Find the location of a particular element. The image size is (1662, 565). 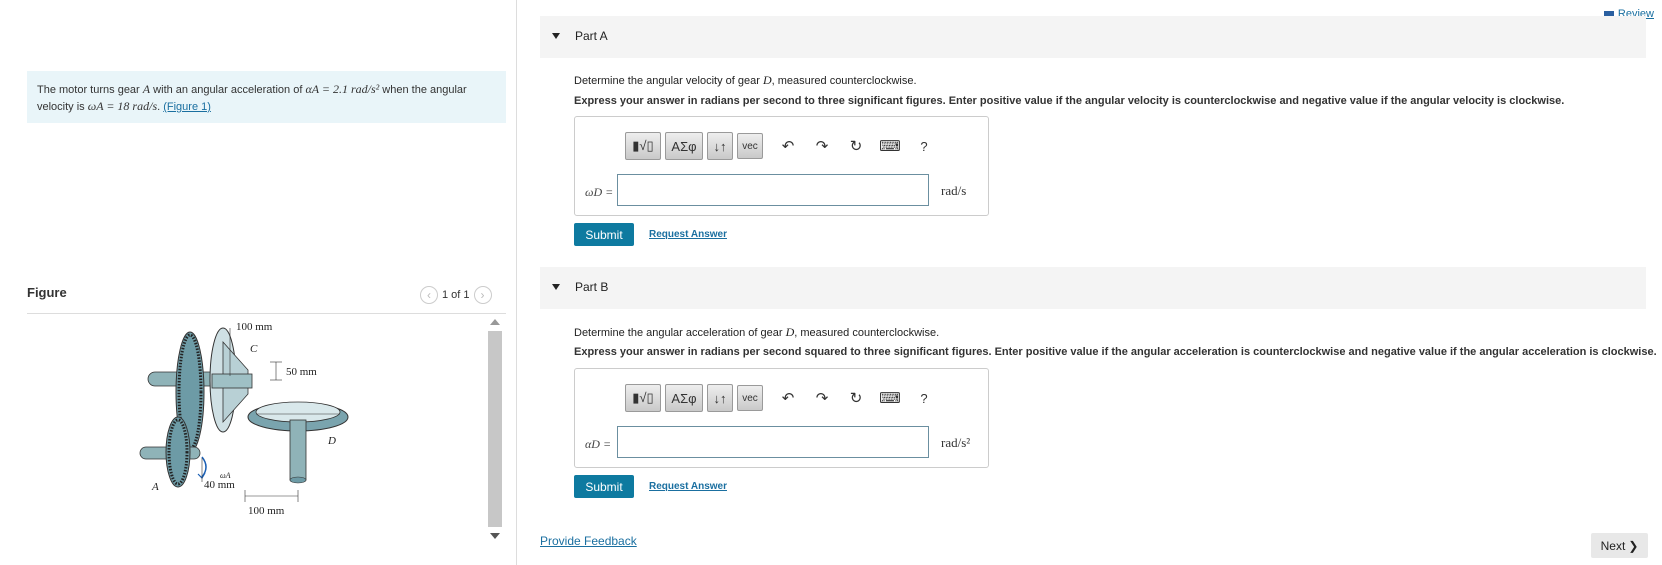

problem-text: The motor turns gear is located at coordinates (90, 90).